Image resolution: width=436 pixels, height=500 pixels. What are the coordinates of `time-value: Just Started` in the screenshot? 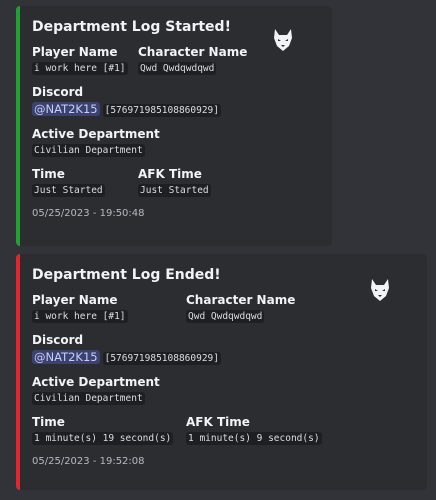 It's located at (68, 190).